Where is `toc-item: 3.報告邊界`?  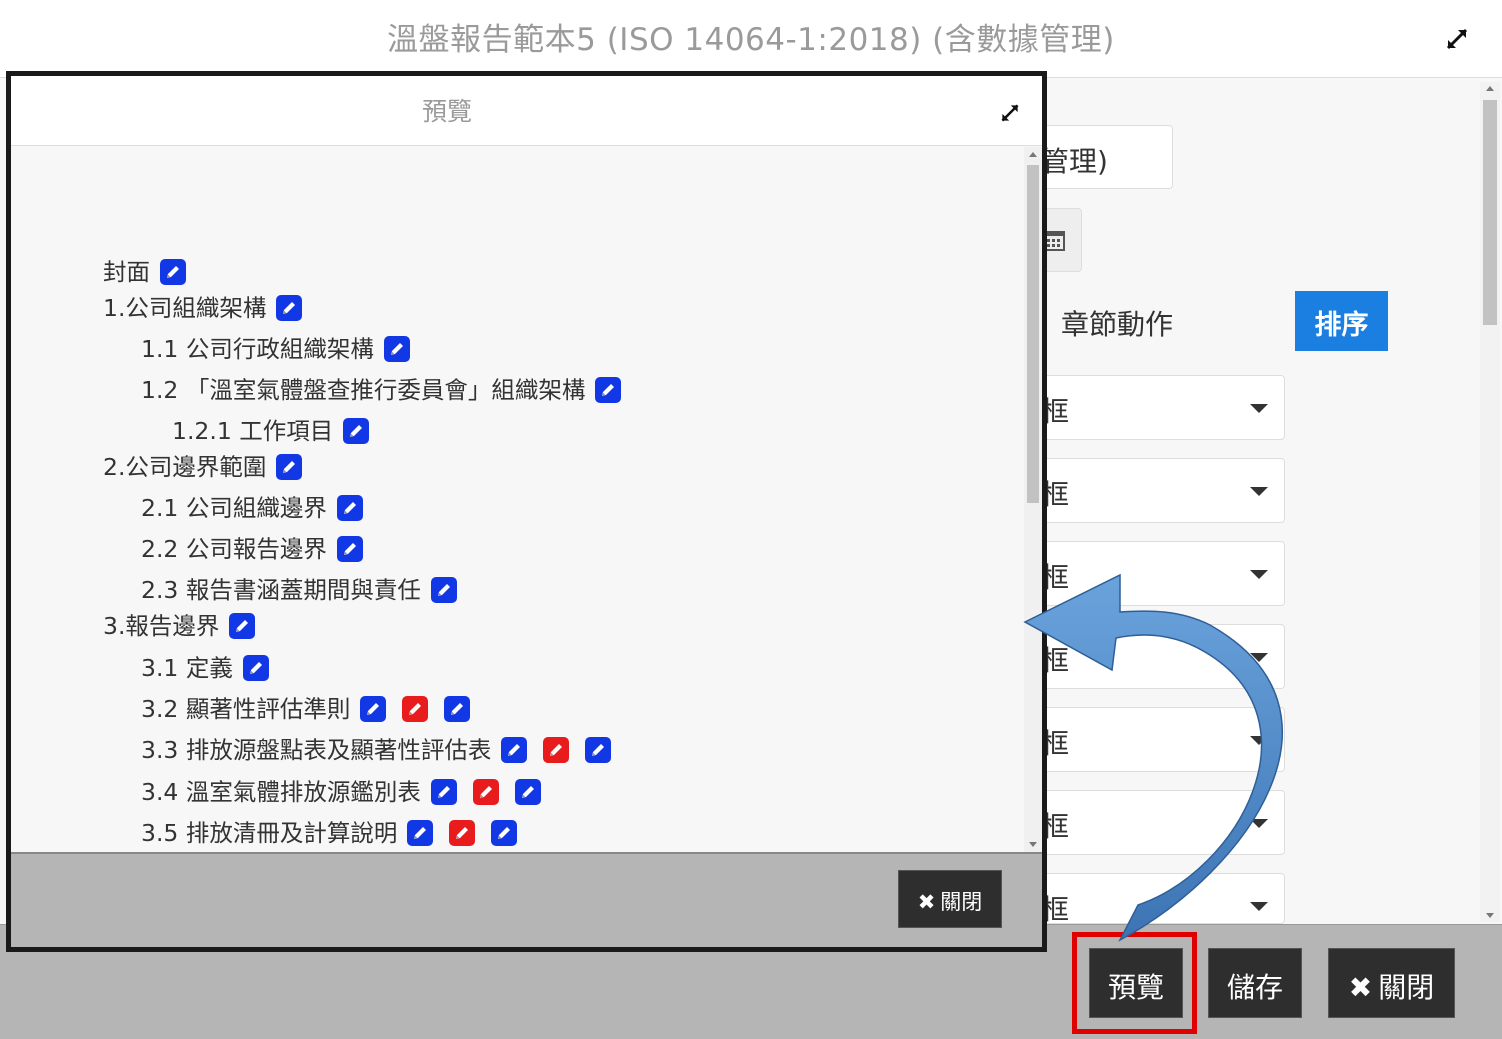
toc-item: 3.報告邊界 is located at coordinates (179, 625).